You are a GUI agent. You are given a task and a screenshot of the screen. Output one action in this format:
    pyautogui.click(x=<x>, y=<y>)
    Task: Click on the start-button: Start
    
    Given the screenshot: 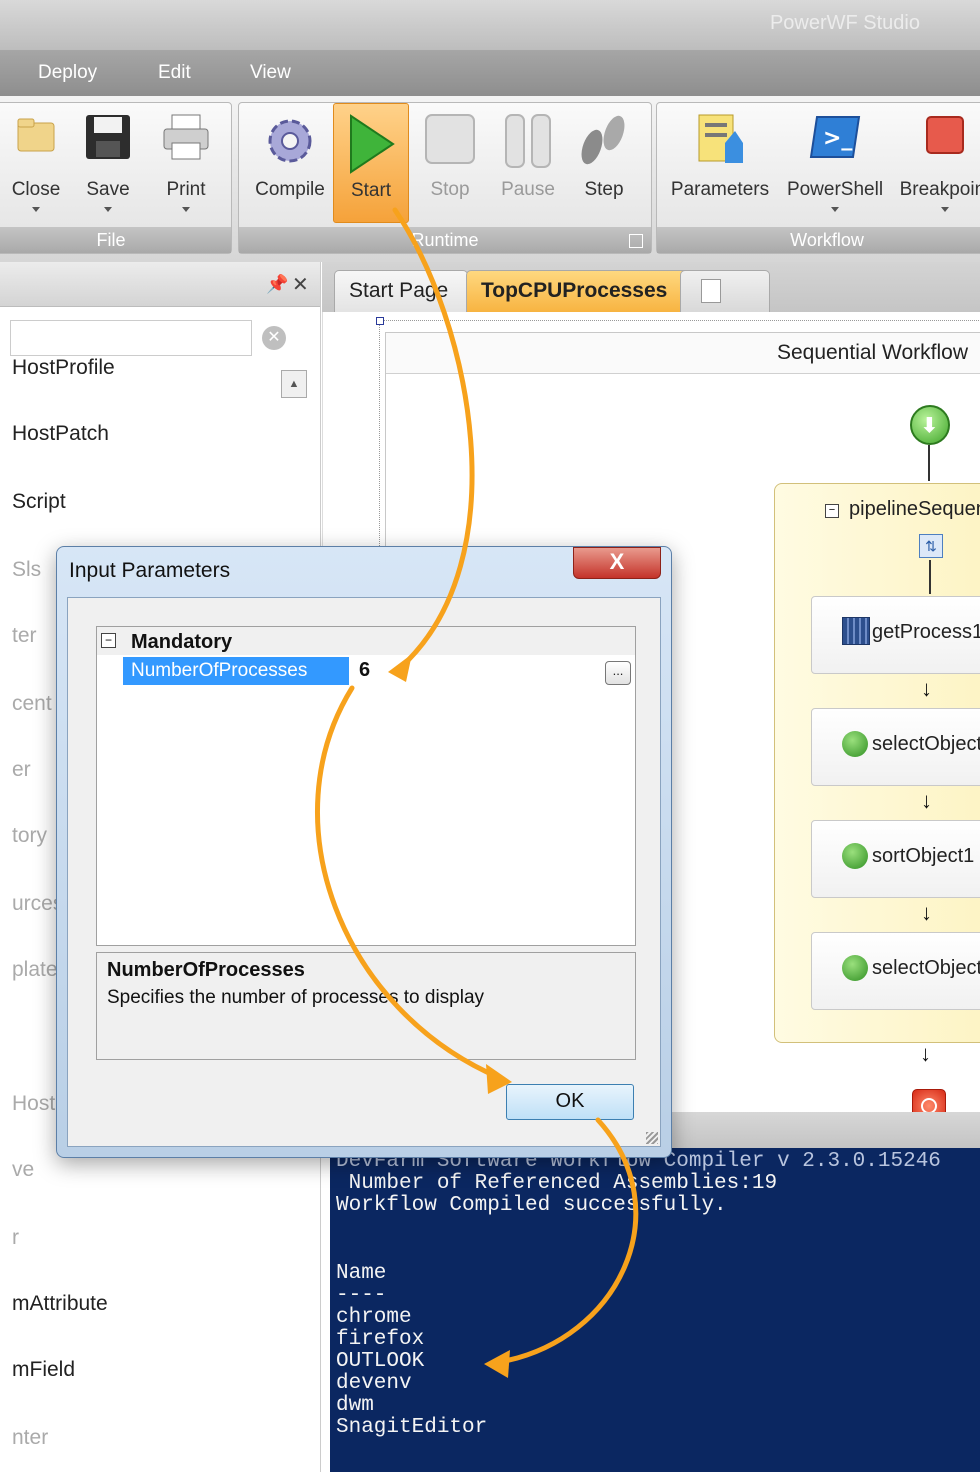 What is the action you would take?
    pyautogui.click(x=371, y=163)
    